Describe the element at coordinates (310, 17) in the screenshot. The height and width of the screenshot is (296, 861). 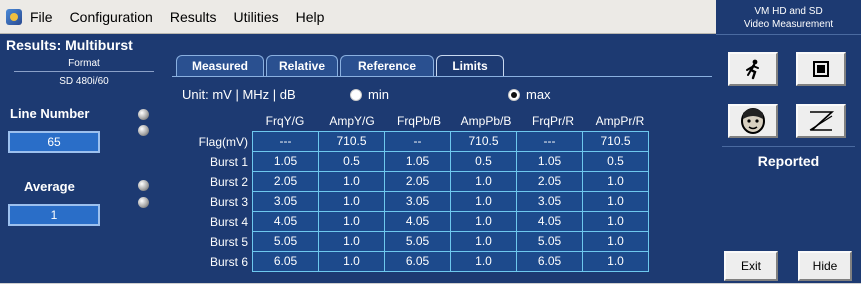
I see `menu-help: Help` at that location.